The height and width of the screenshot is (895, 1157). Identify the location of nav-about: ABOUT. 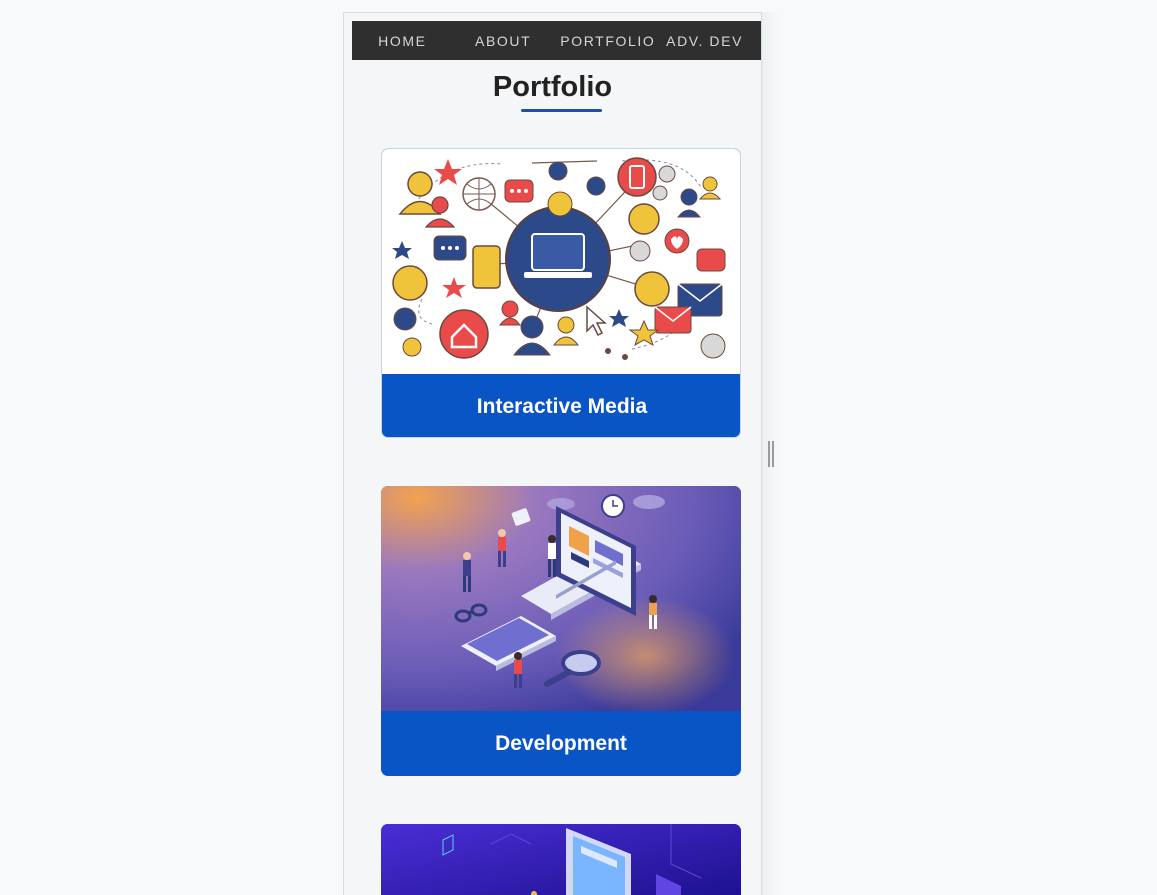
(503, 41).